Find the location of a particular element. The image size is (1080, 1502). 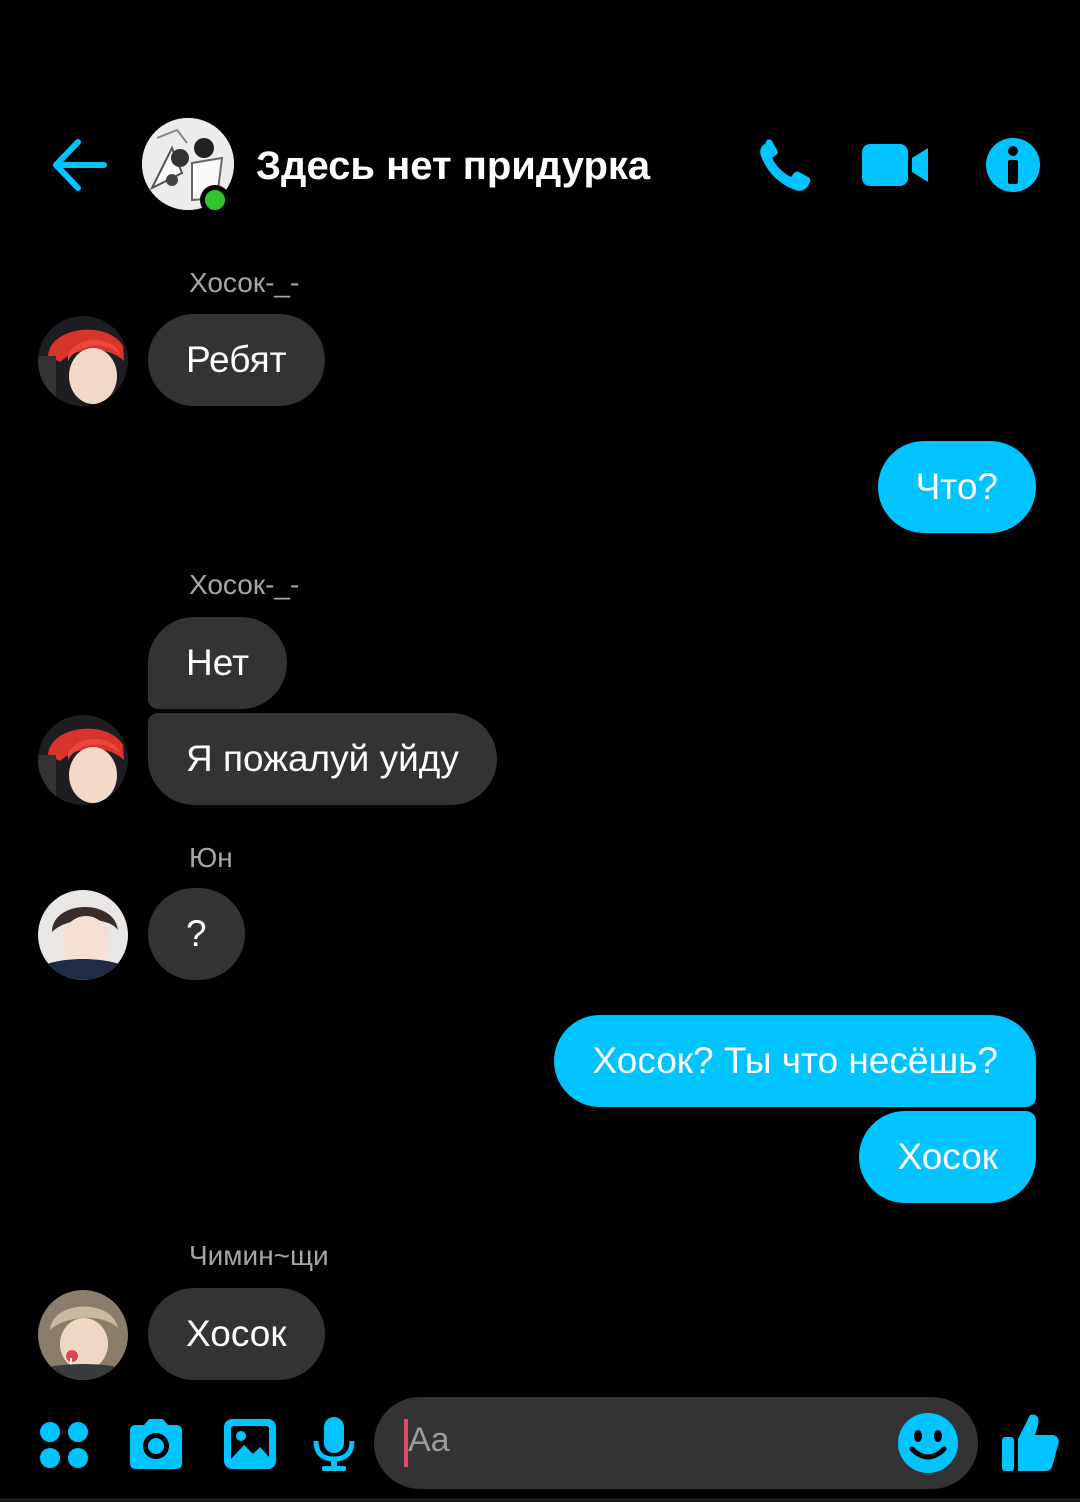

message-bubble: Что? is located at coordinates (956, 487).